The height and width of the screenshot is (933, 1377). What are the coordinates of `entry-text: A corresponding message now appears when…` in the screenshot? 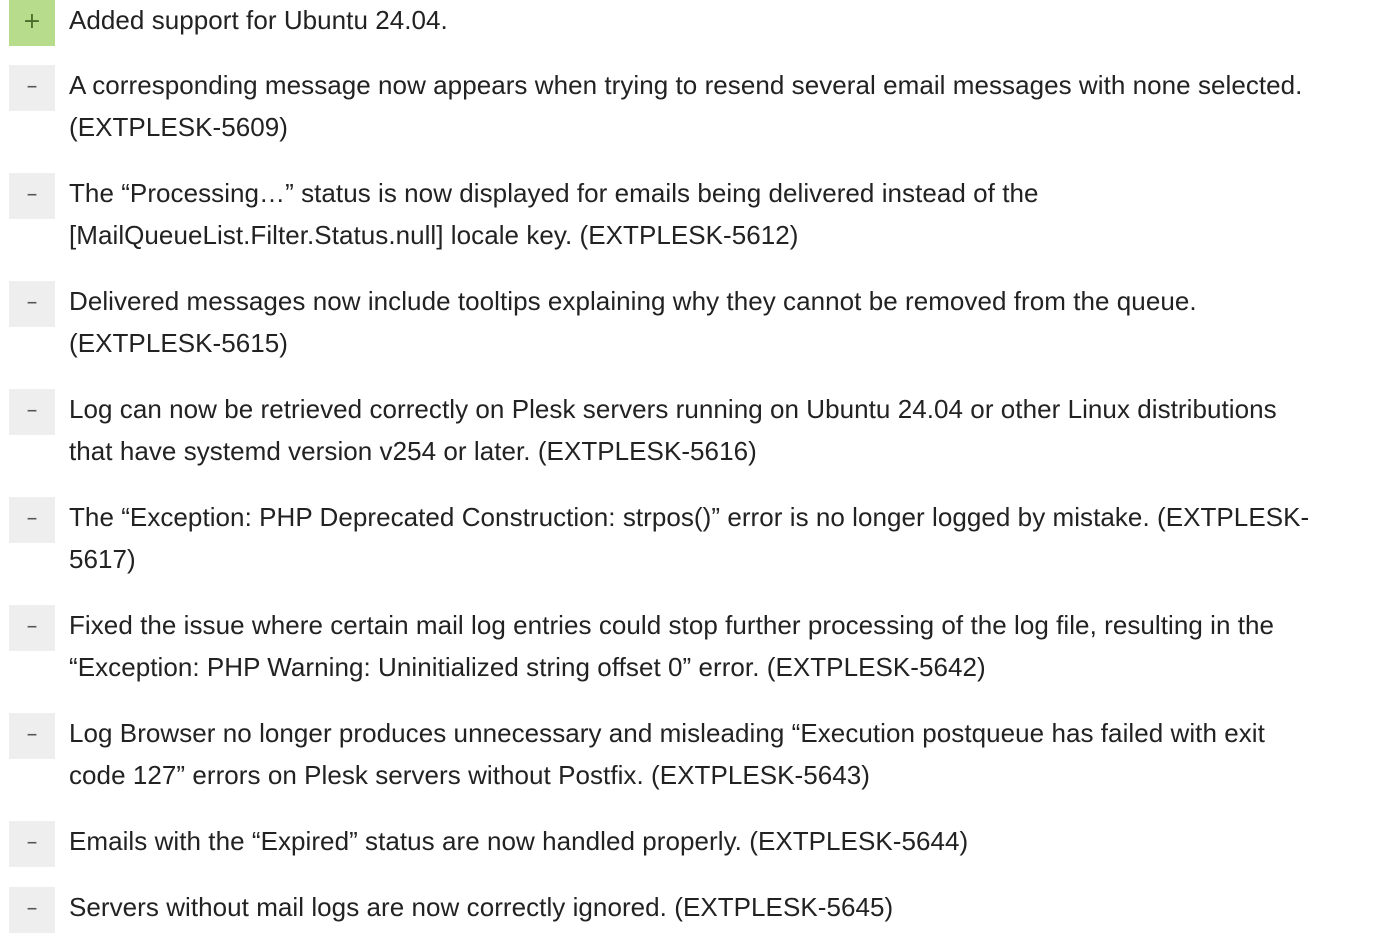 It's located at (719, 106).